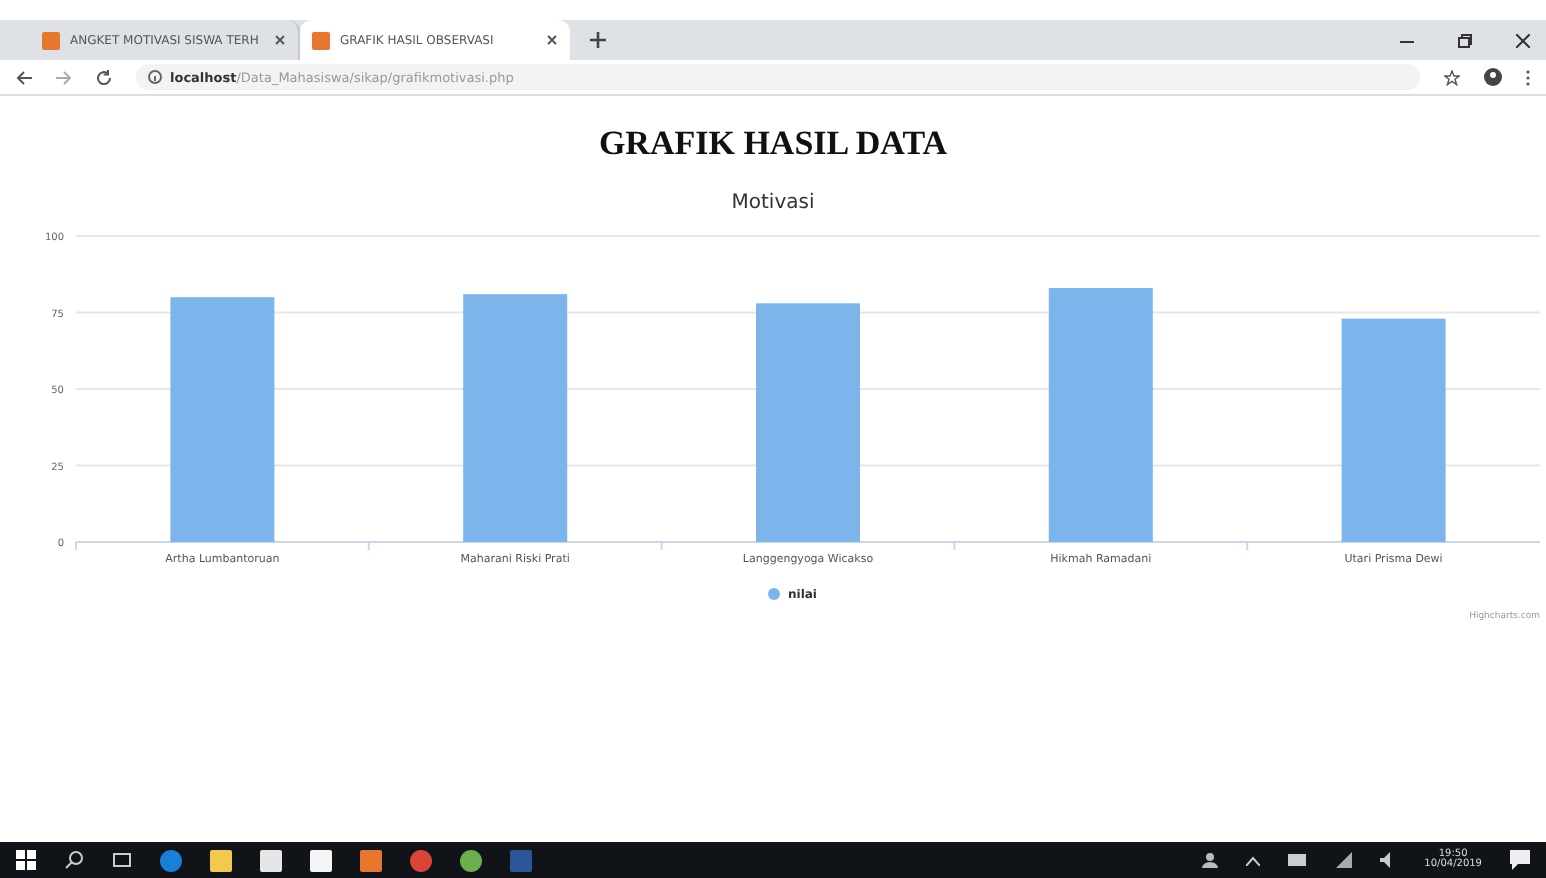 The width and height of the screenshot is (1546, 878). Describe the element at coordinates (1210, 860) in the screenshot. I see `people-icon` at that location.